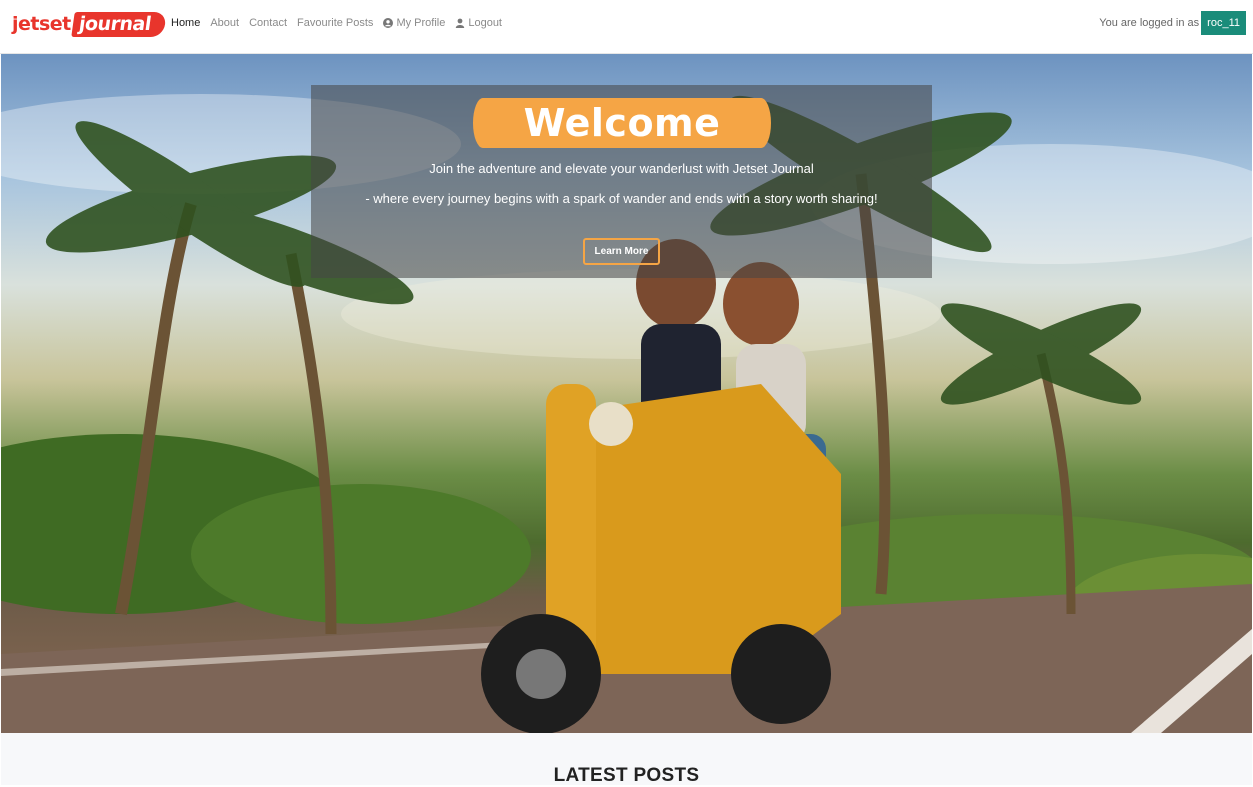 The image size is (1253, 787). What do you see at coordinates (621, 251) in the screenshot?
I see `learn-more-button: Learn More` at bounding box center [621, 251].